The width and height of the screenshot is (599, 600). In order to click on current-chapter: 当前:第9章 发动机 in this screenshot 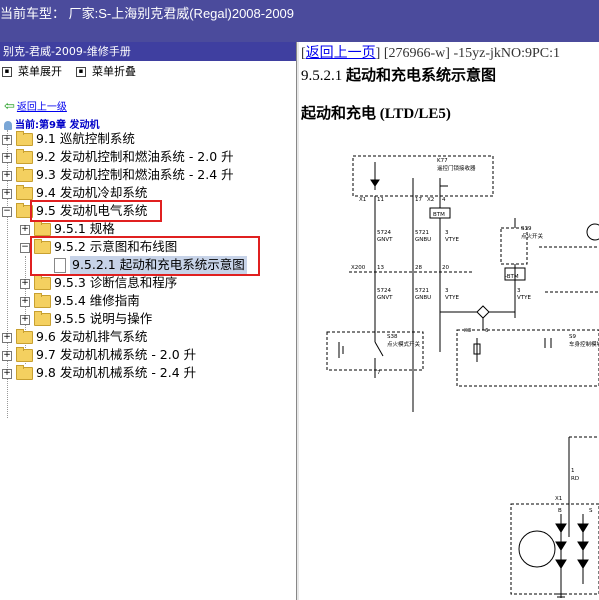, I will do `click(51, 123)`.